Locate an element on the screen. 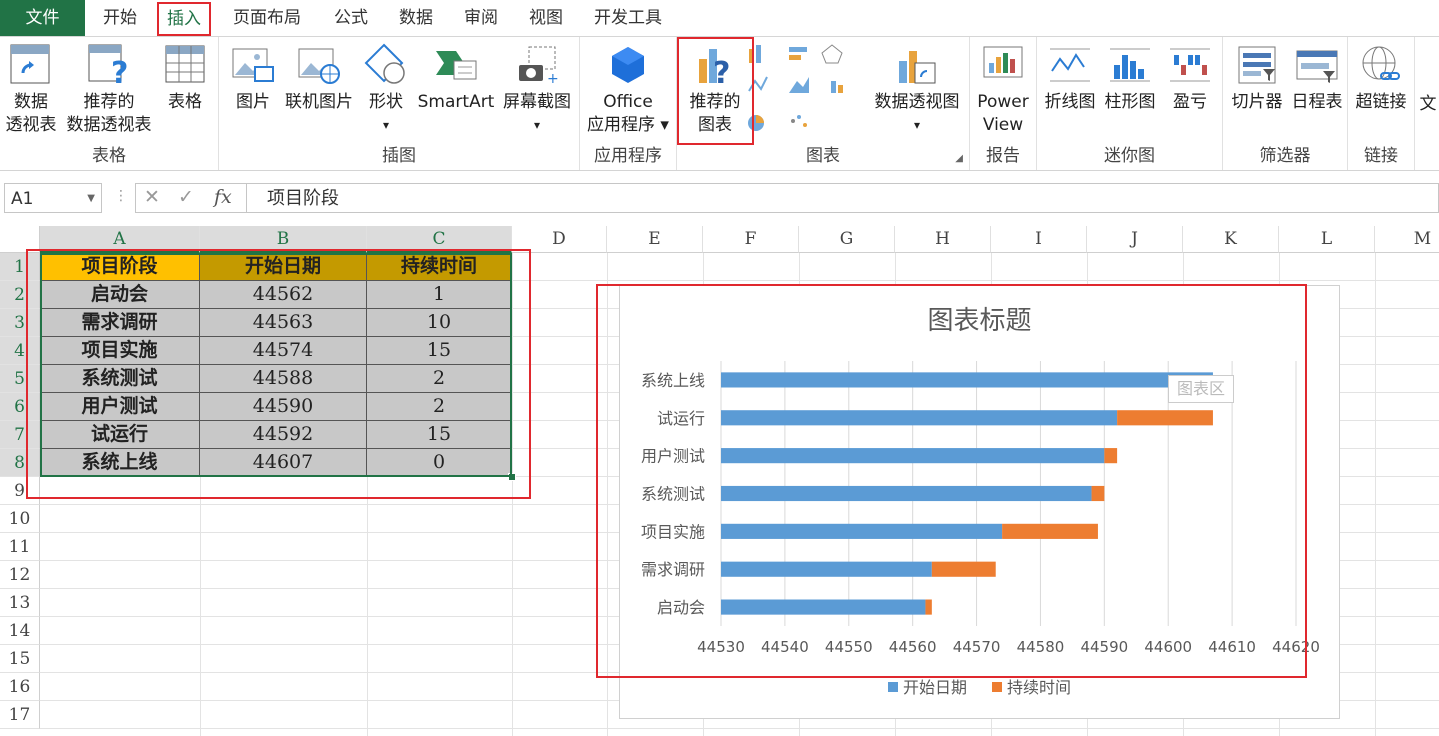  group-tables: 数据 透视表 ? 推荐的 数据透视表 表格 表格 is located at coordinates (109, 103).